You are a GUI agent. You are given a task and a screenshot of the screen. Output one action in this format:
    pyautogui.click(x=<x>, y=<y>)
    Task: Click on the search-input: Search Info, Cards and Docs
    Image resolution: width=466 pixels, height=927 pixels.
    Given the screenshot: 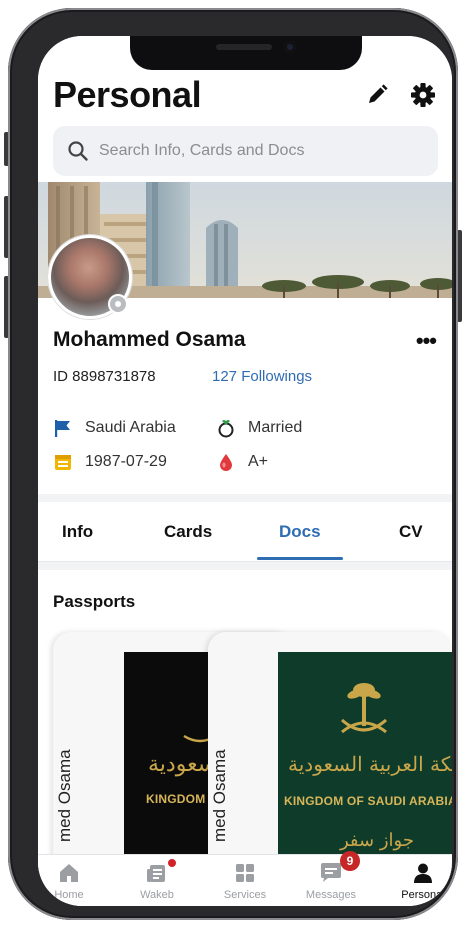 What is the action you would take?
    pyautogui.click(x=245, y=151)
    